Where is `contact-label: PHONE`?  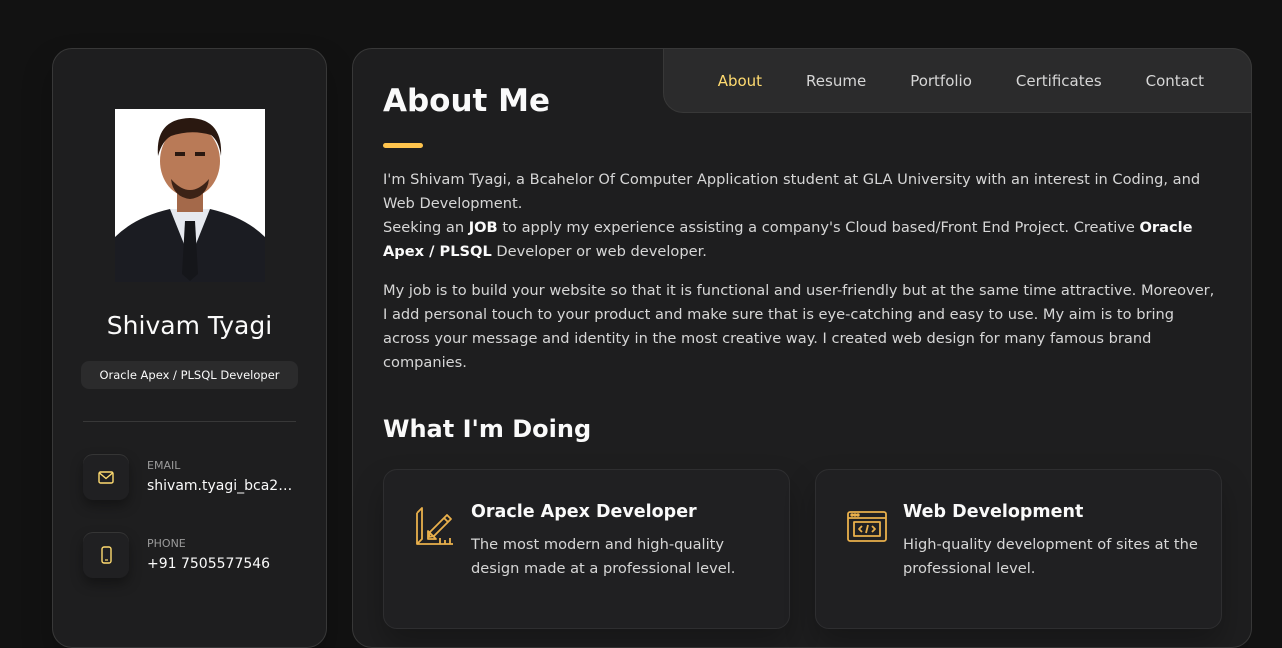 contact-label: PHONE is located at coordinates (166, 543).